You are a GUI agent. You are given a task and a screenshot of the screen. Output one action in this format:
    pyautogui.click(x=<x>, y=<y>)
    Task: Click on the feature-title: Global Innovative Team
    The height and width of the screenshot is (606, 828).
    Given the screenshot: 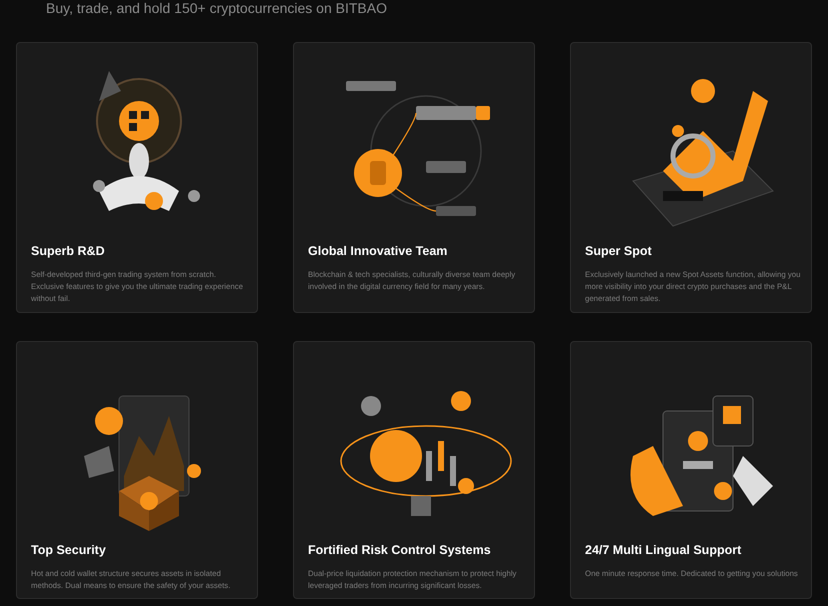 What is the action you would take?
    pyautogui.click(x=378, y=251)
    